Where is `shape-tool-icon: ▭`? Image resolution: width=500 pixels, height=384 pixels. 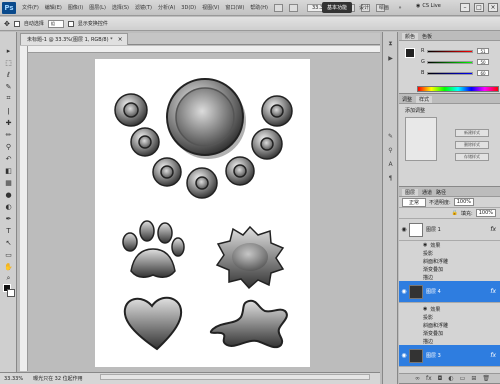 shape-tool-icon: ▭ is located at coordinates (8, 254).